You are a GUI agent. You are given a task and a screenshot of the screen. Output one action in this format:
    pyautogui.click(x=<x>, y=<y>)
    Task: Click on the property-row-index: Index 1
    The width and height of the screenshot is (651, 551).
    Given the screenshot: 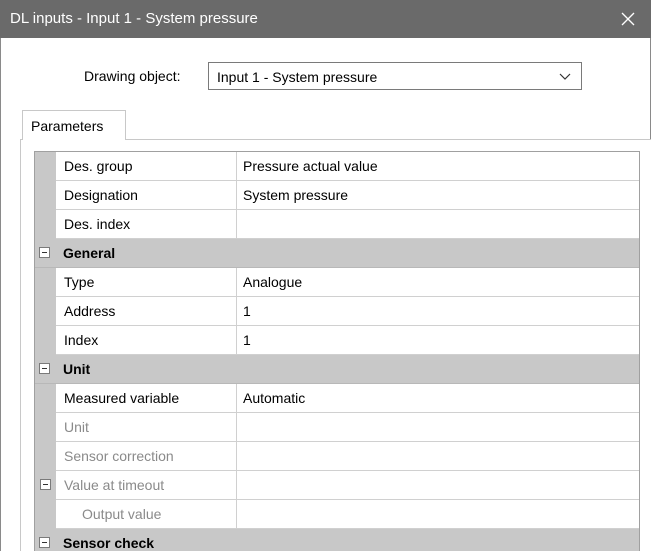 What is the action you would take?
    pyautogui.click(x=337, y=340)
    